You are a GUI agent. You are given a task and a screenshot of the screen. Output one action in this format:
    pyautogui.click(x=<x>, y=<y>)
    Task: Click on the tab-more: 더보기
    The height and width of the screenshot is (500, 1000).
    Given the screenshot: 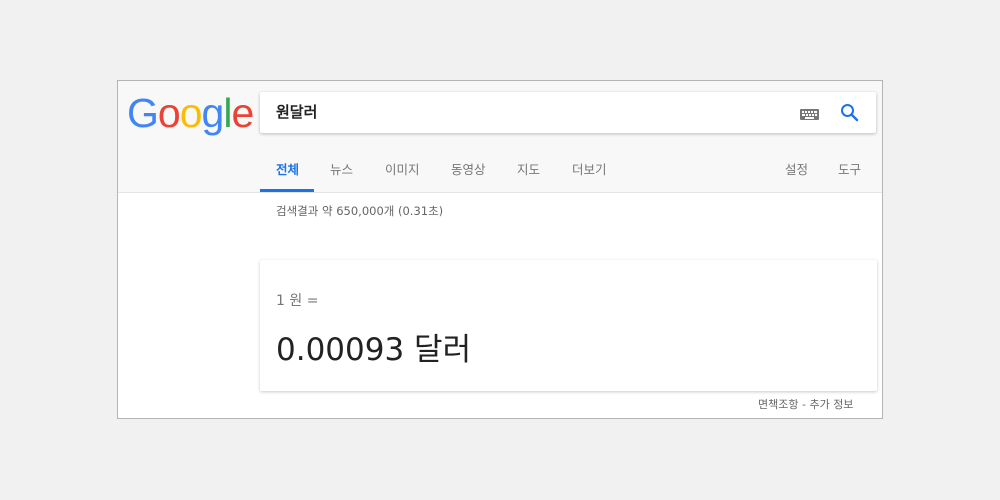 What is the action you would take?
    pyautogui.click(x=589, y=169)
    